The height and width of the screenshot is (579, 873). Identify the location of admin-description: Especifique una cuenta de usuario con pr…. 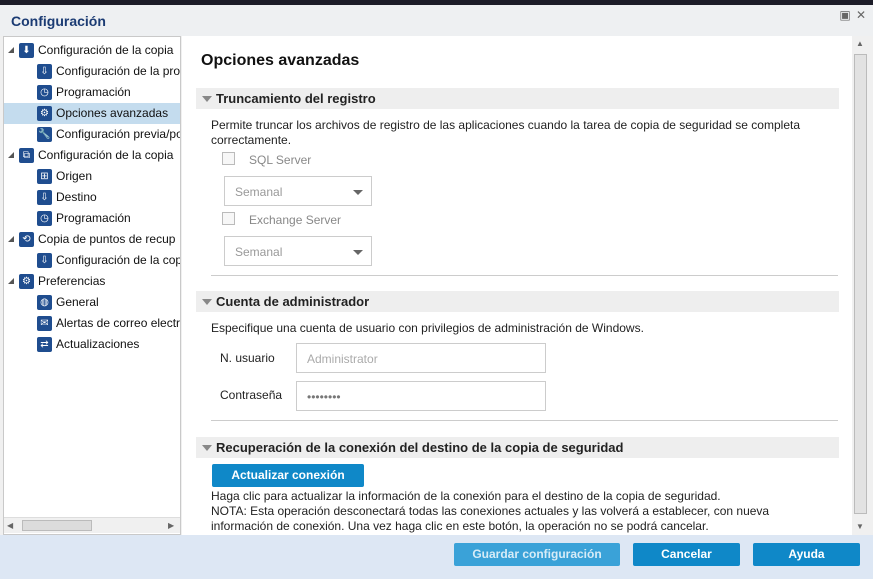
(427, 328).